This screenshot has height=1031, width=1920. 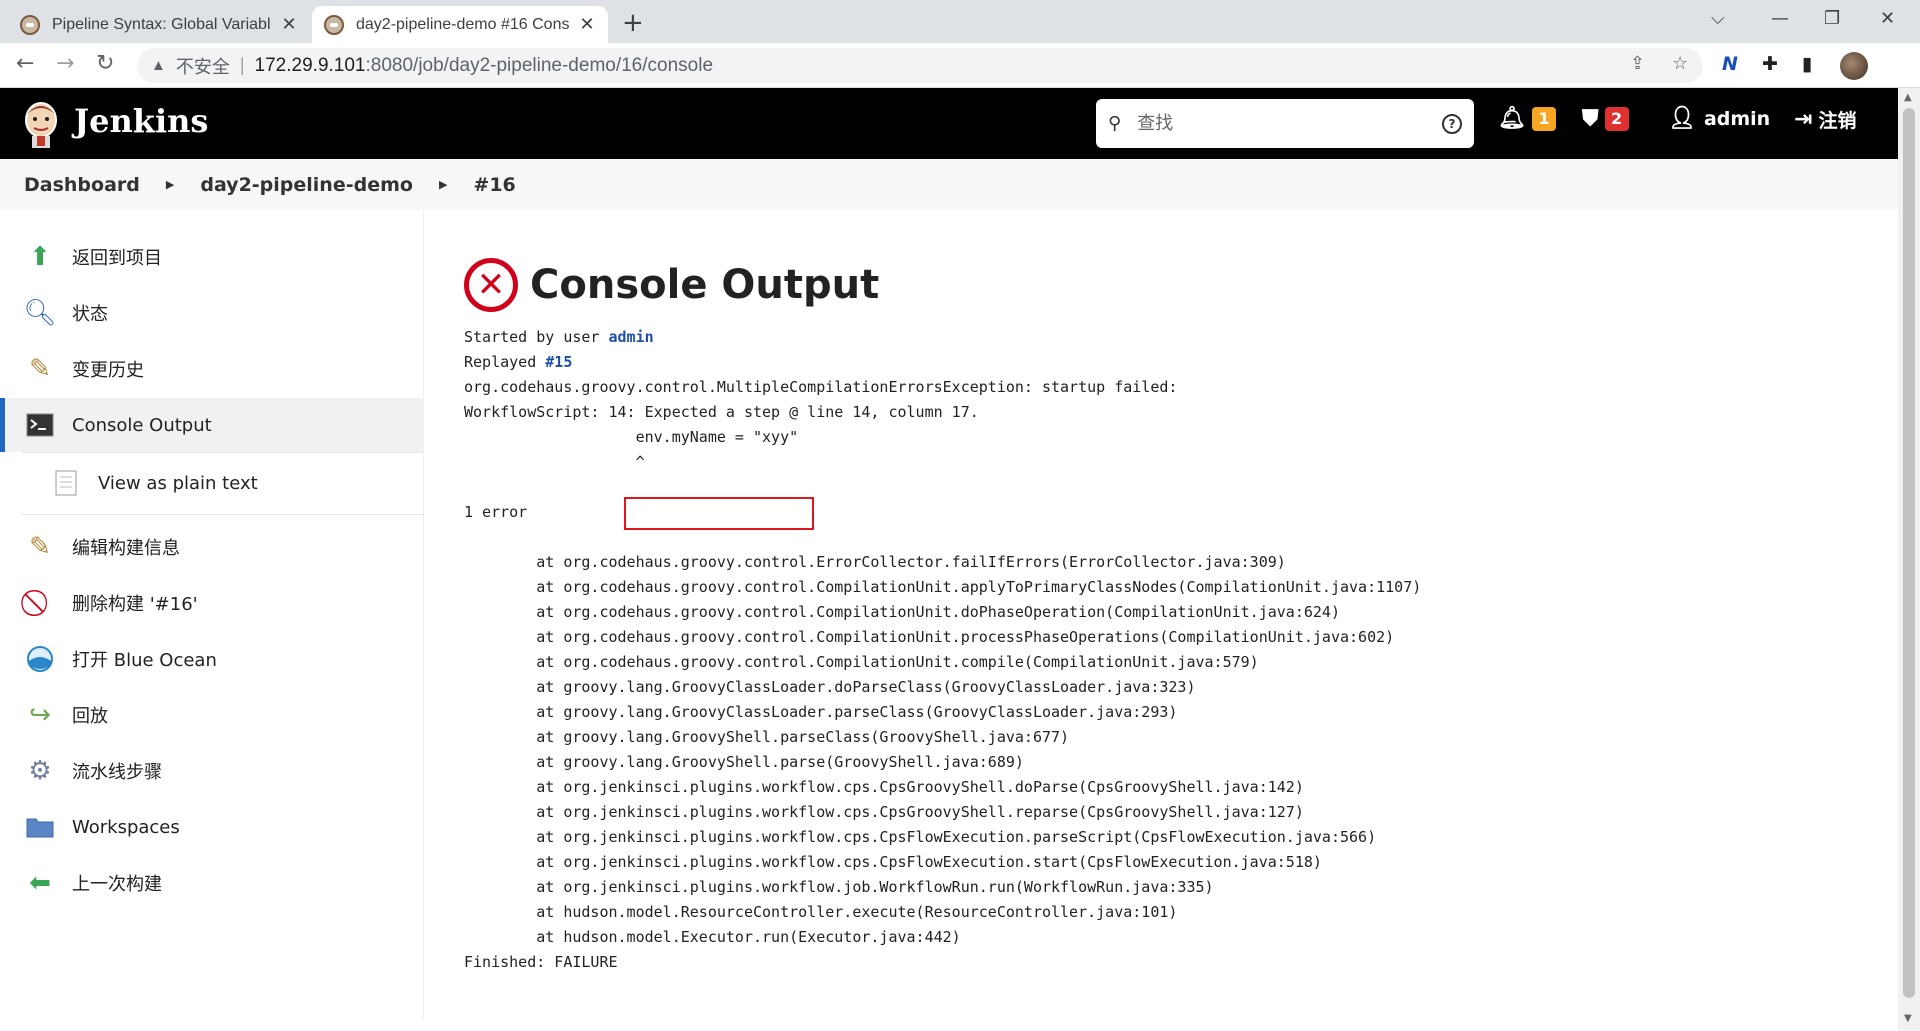 I want to click on puzzle-extensions-icon: ✚, so click(x=1770, y=64).